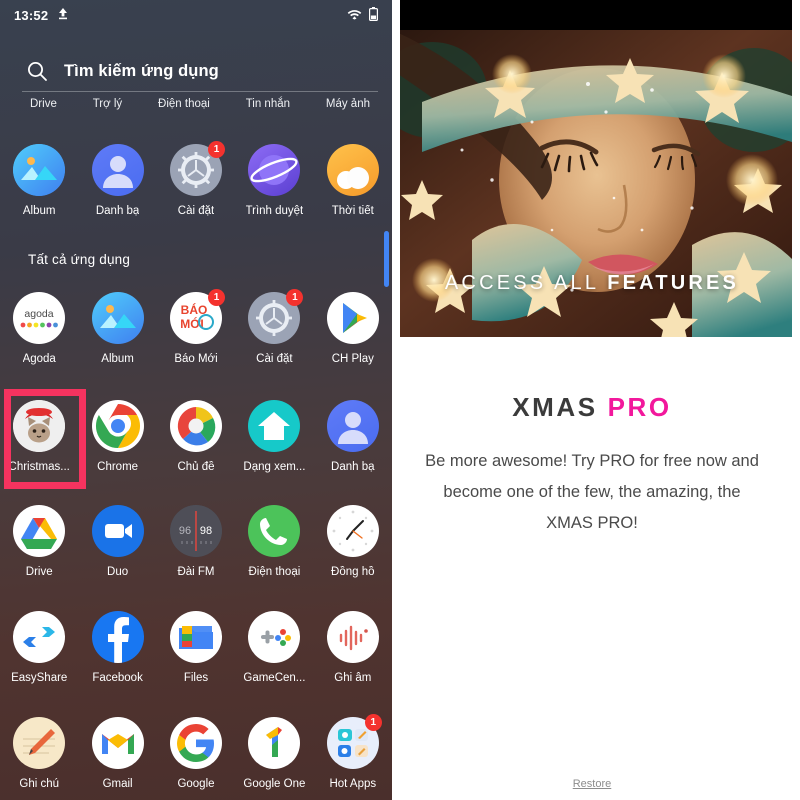 The width and height of the screenshot is (800, 800). Describe the element at coordinates (63, 15) in the screenshot. I see `upload-icon` at that location.